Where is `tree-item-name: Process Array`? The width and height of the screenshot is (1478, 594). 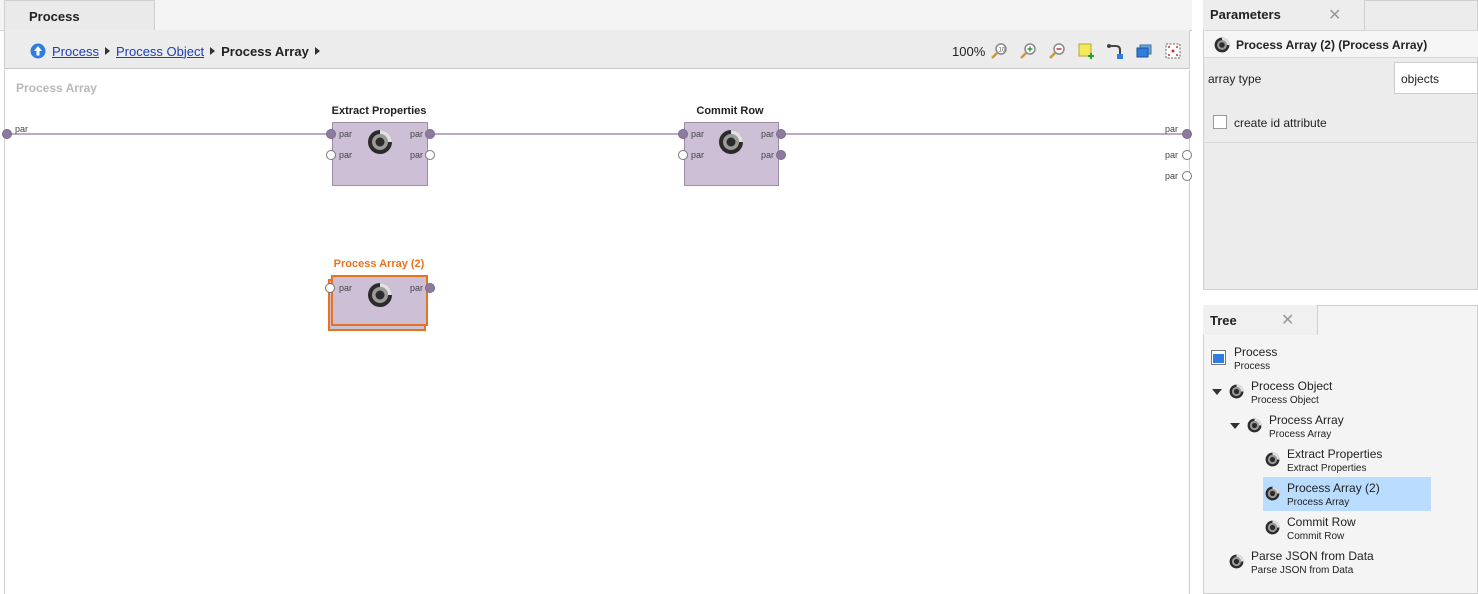 tree-item-name: Process Array is located at coordinates (1306, 420).